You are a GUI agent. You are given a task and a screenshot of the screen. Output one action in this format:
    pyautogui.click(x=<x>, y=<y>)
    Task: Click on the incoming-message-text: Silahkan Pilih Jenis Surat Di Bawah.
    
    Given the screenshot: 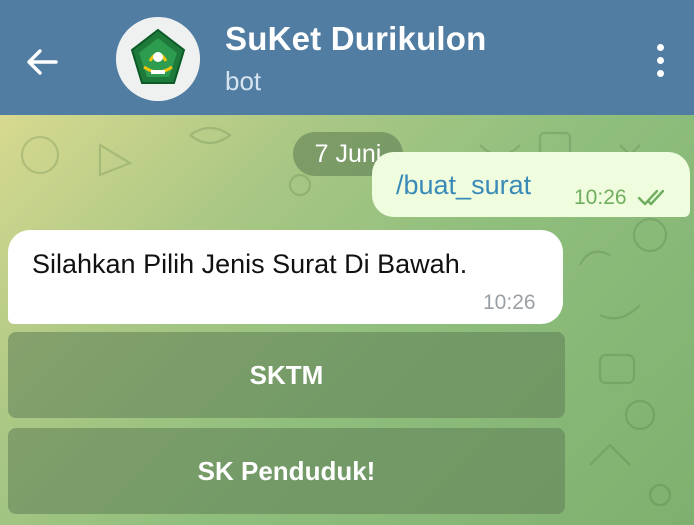 What is the action you would take?
    pyautogui.click(x=250, y=264)
    